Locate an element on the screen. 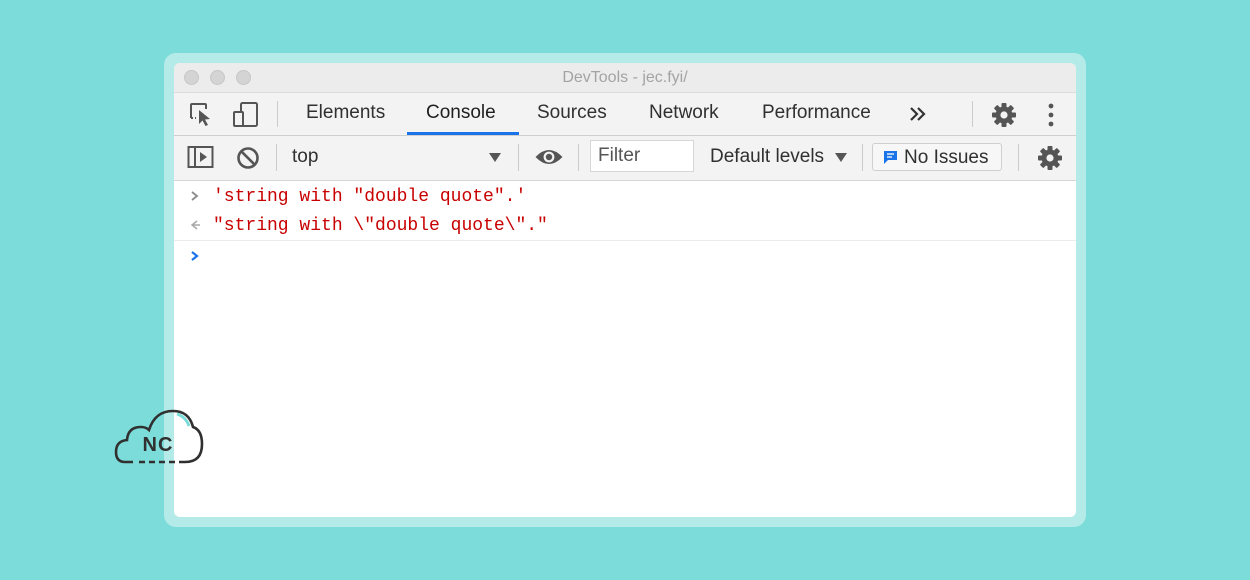 This screenshot has height=580, width=1250. console-toolbar: top Default levels No Issues is located at coordinates (625, 158).